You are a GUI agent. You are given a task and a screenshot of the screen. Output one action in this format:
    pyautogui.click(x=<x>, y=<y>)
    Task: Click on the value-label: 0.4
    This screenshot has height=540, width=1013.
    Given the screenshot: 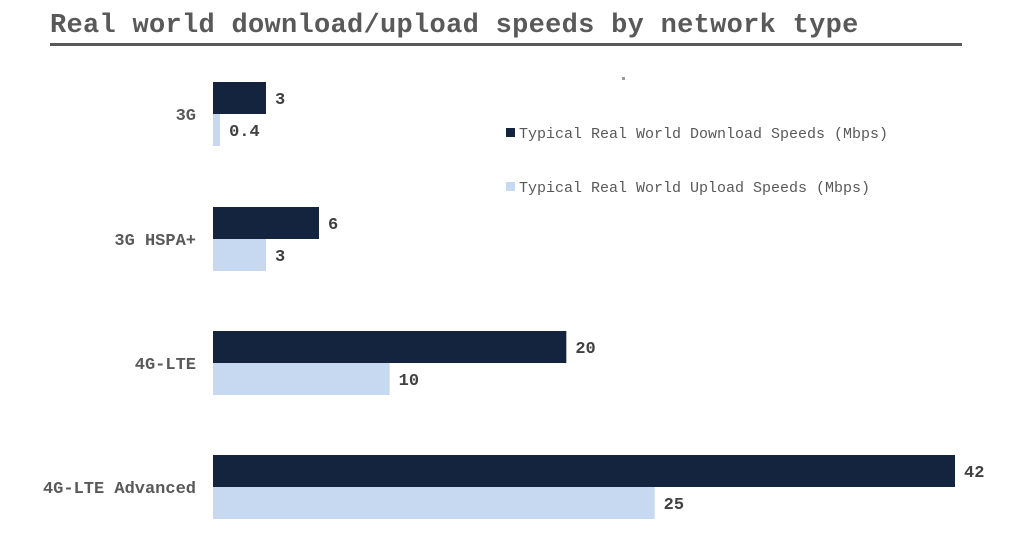 What is the action you would take?
    pyautogui.click(x=244, y=132)
    